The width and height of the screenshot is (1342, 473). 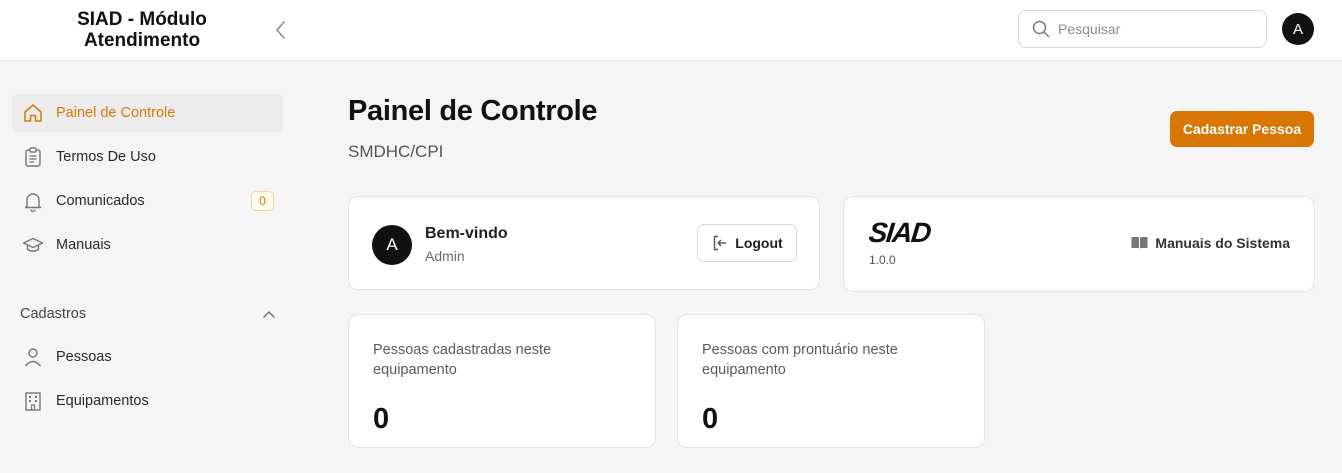 I want to click on manuais-do-sistema-link: Manuais do Sistema, so click(x=1210, y=243).